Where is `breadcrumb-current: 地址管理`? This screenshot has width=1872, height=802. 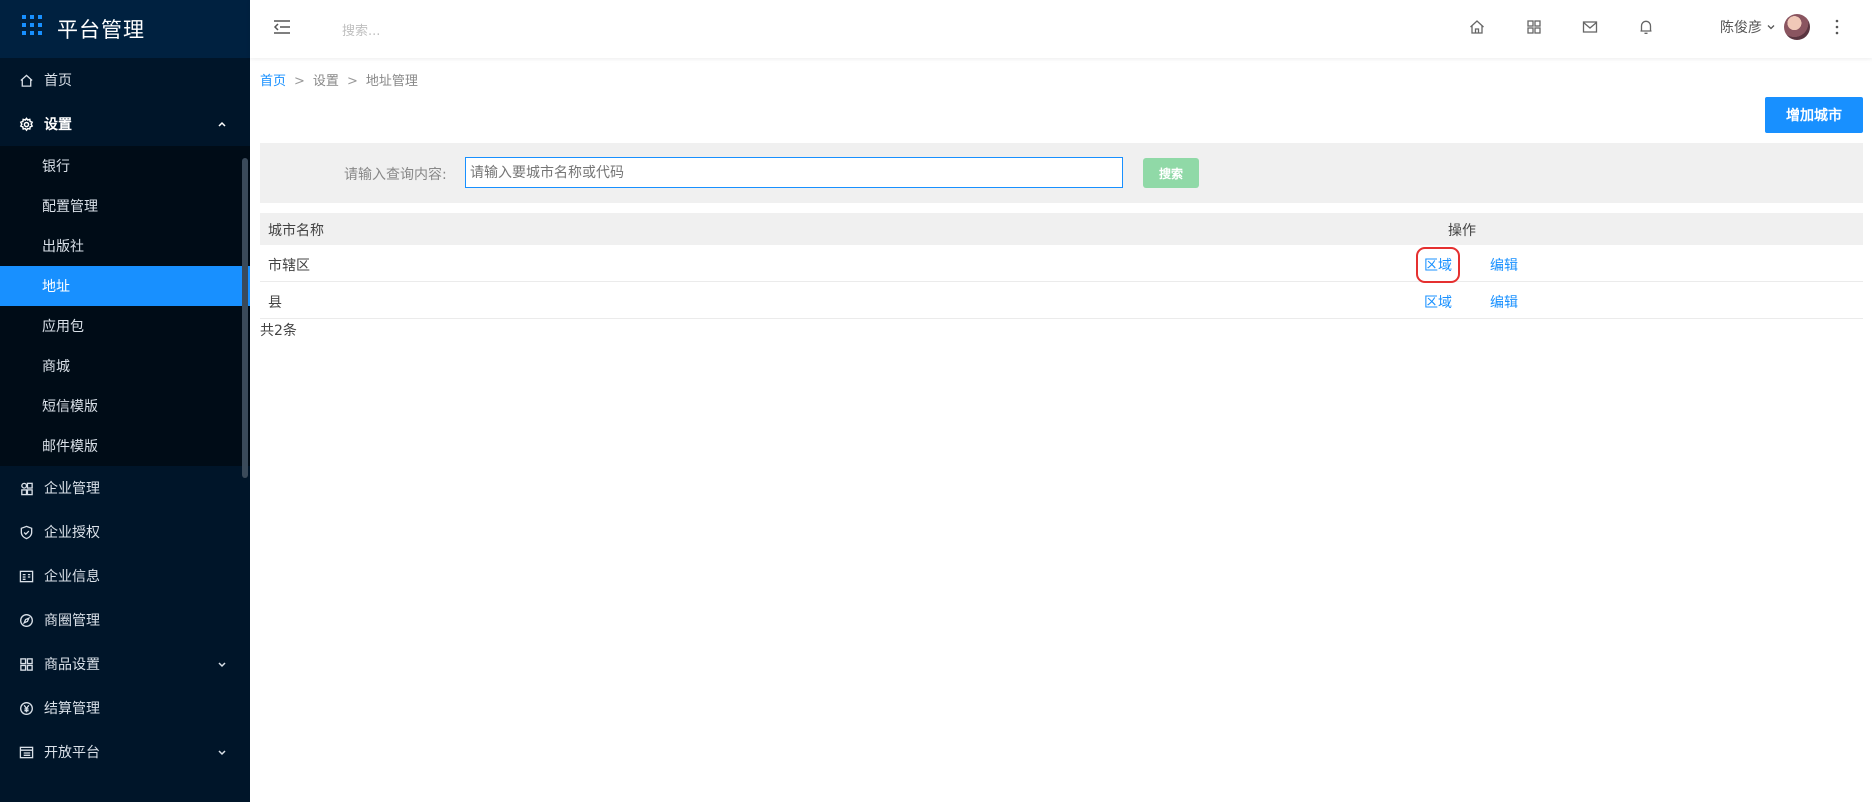
breadcrumb-current: 地址管理 is located at coordinates (391, 81).